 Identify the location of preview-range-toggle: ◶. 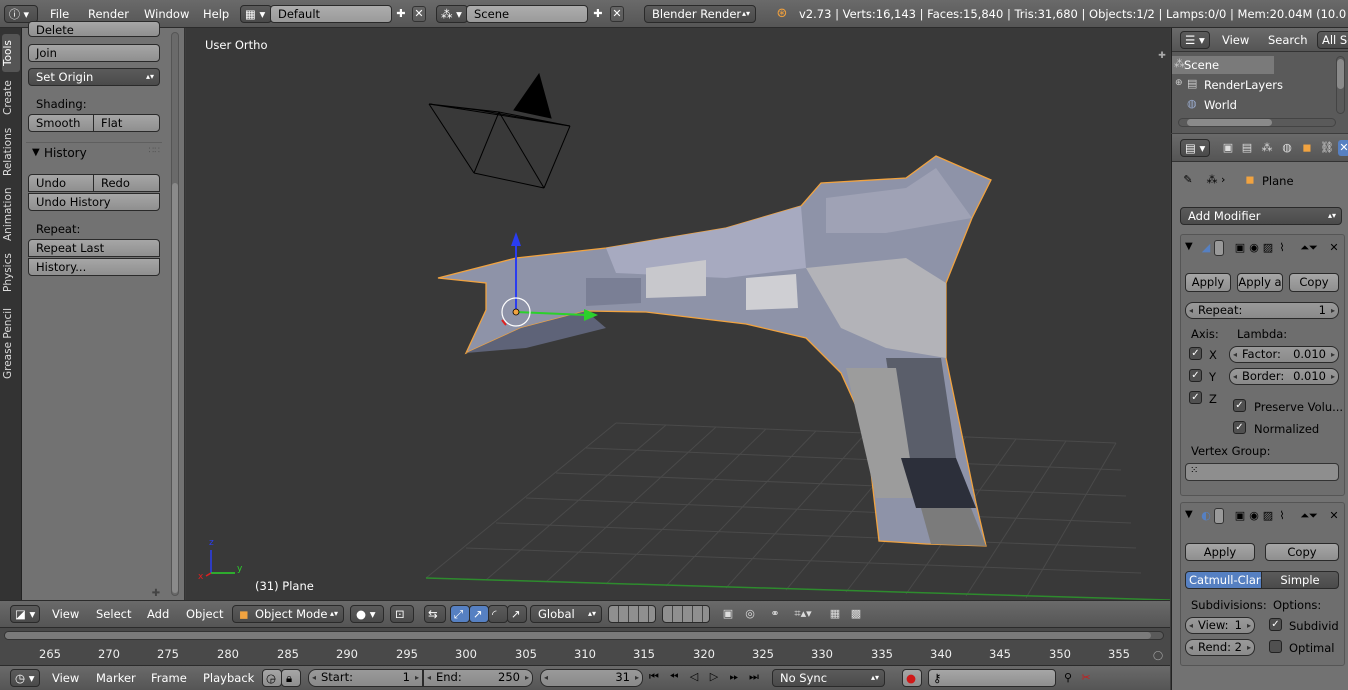
(272, 678).